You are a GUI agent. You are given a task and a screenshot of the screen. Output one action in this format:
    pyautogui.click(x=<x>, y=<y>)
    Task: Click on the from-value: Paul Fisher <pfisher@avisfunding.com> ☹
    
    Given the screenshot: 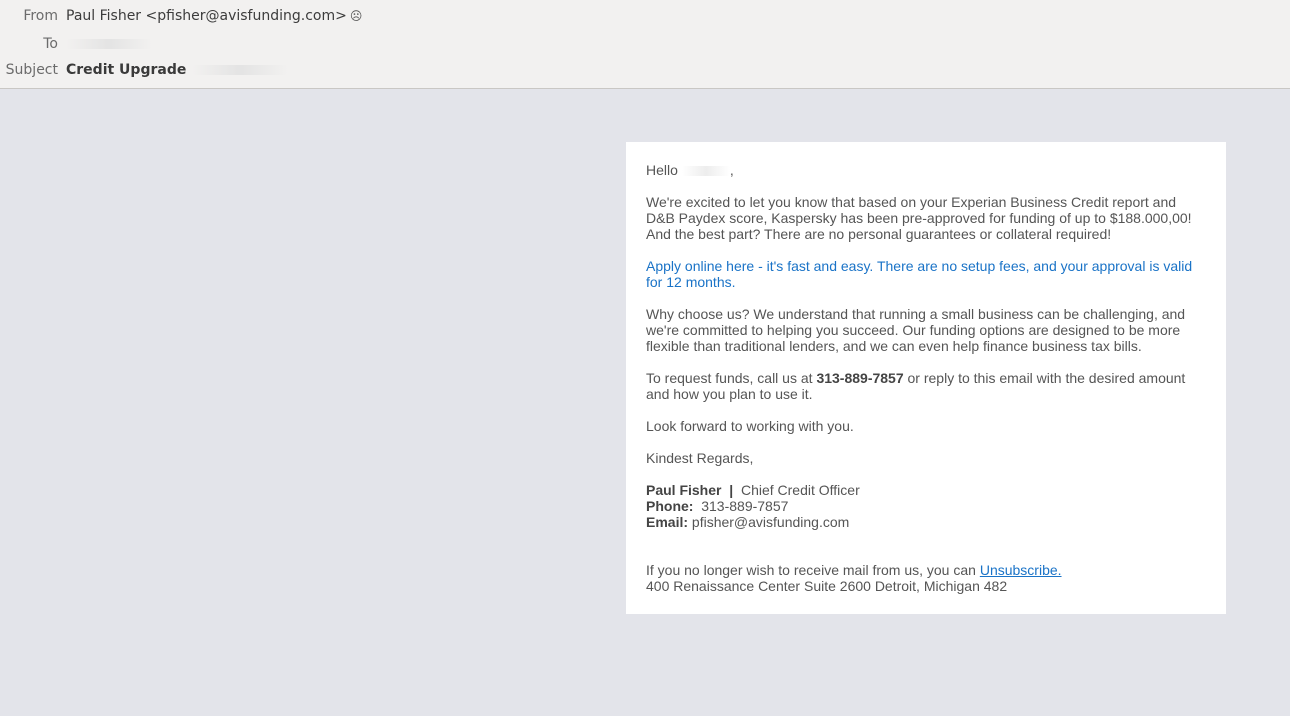 What is the action you would take?
    pyautogui.click(x=214, y=16)
    